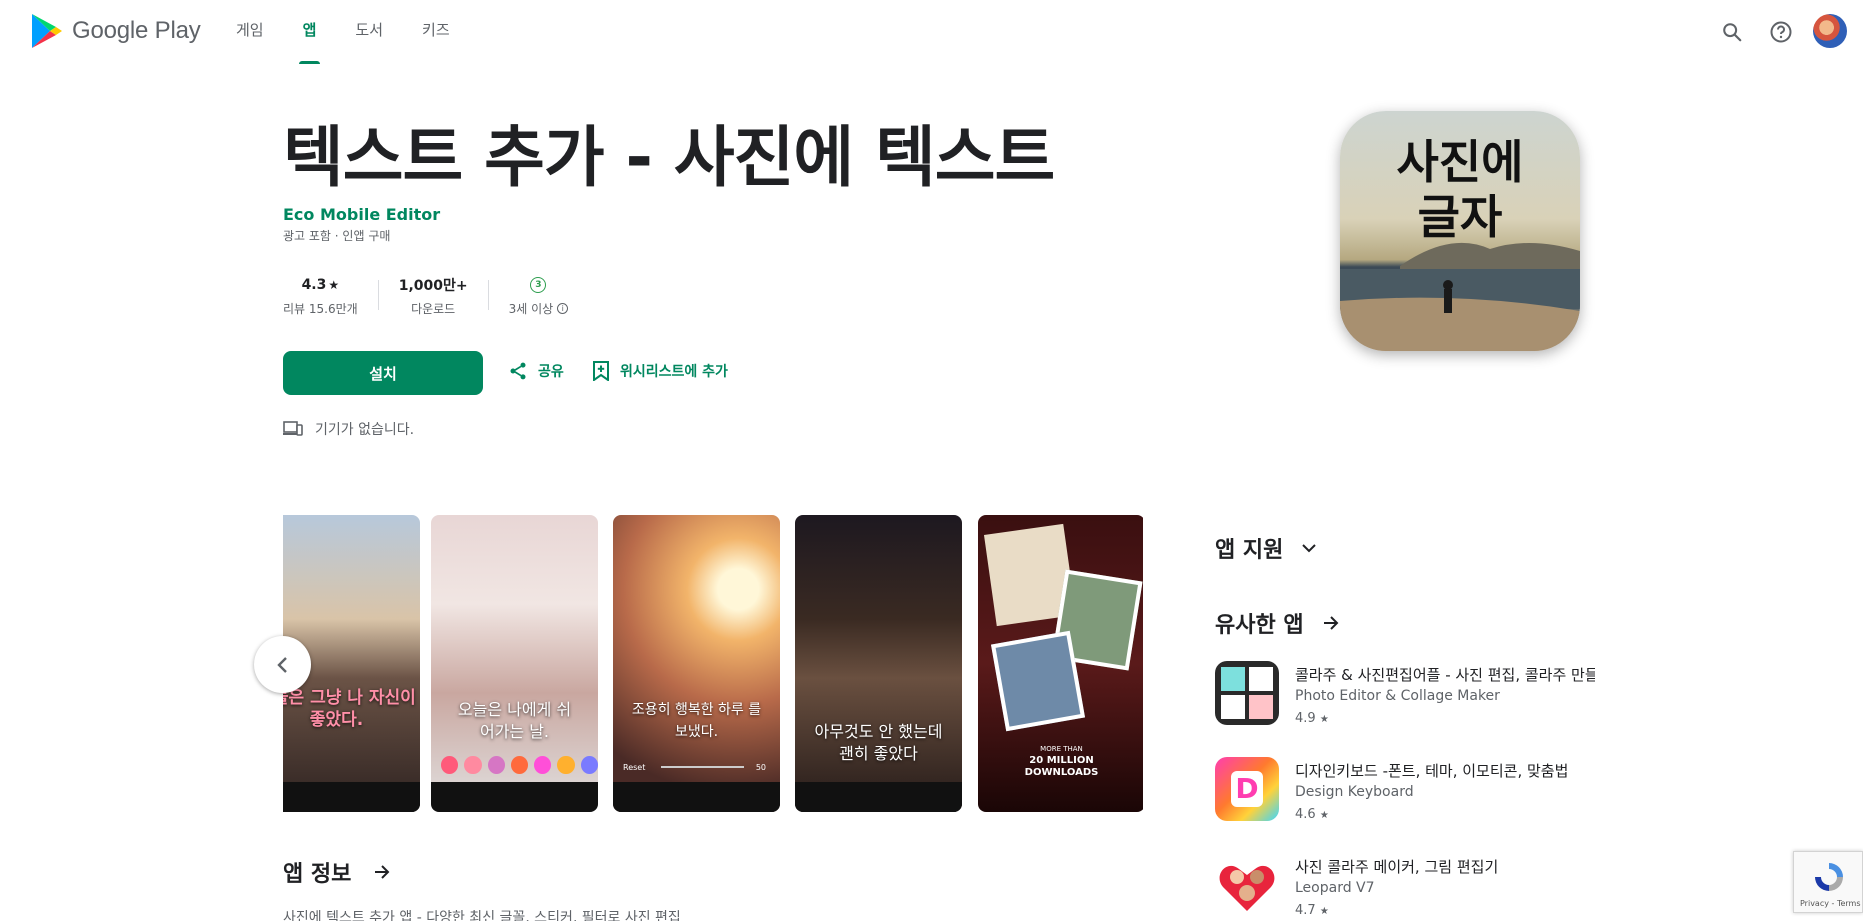 The width and height of the screenshot is (1863, 921). What do you see at coordinates (931, 32) in the screenshot?
I see `top-bar: Google Play 게임 앱 도서 키즈` at bounding box center [931, 32].